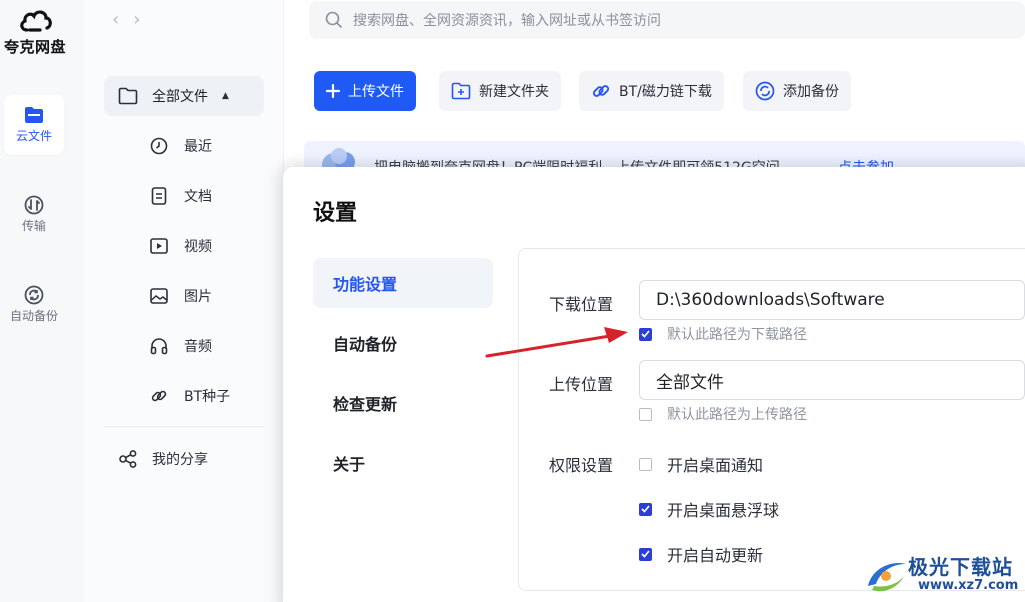 This screenshot has width=1025, height=602. I want to click on folder-icon, so click(34, 115).